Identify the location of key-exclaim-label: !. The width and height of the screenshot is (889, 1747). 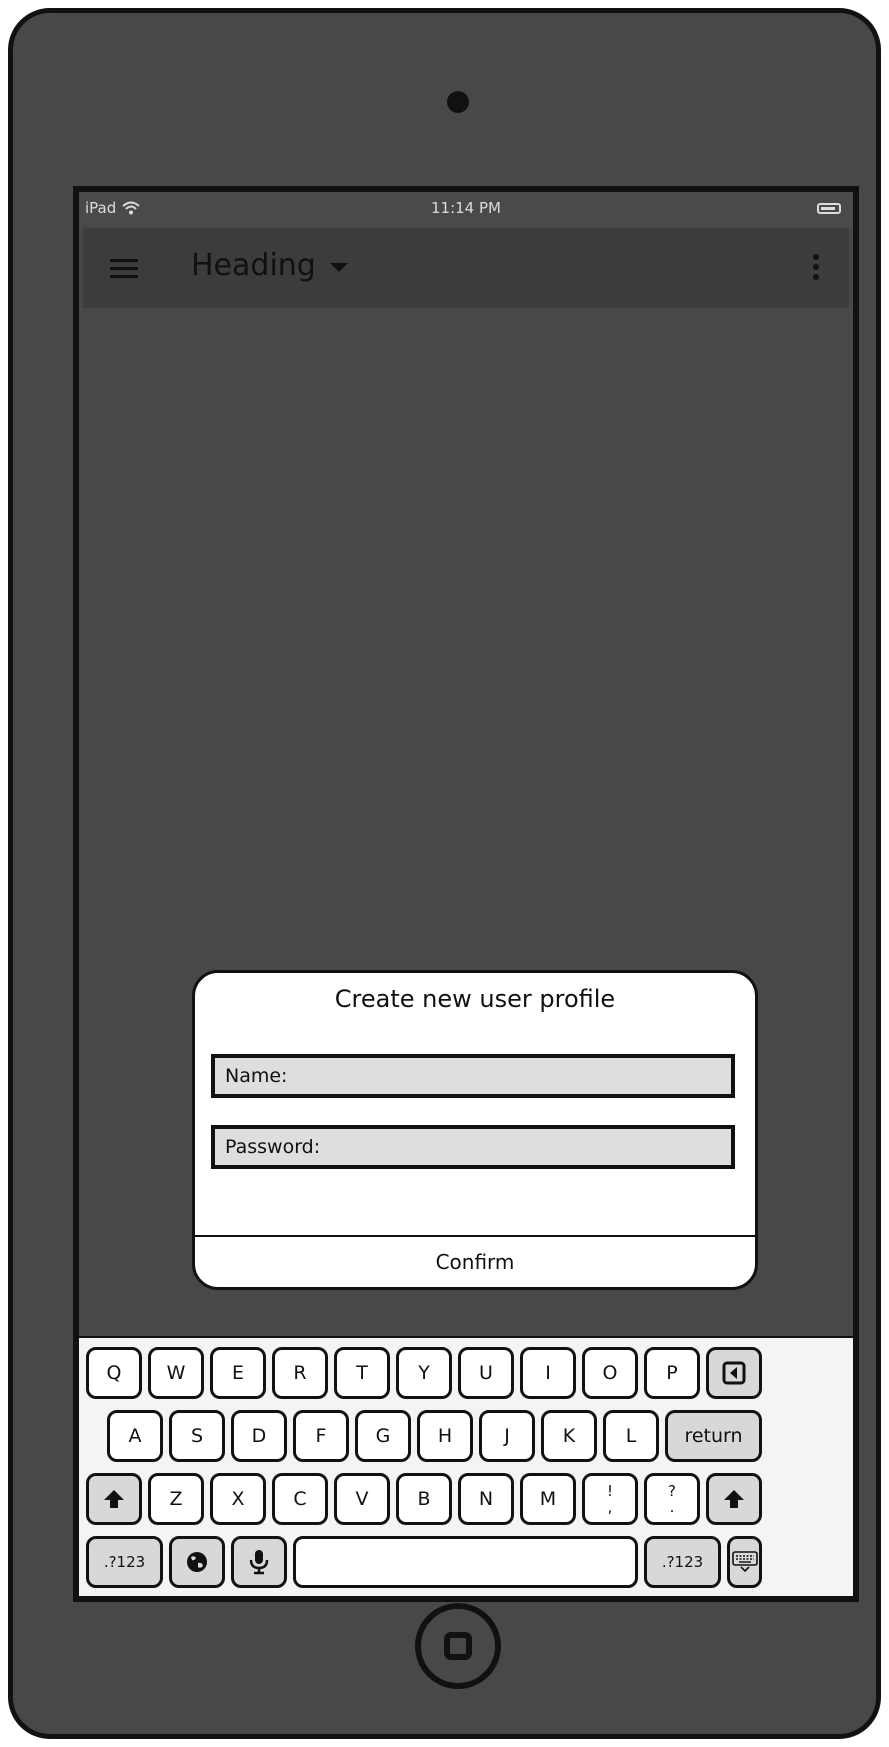
(609, 1491).